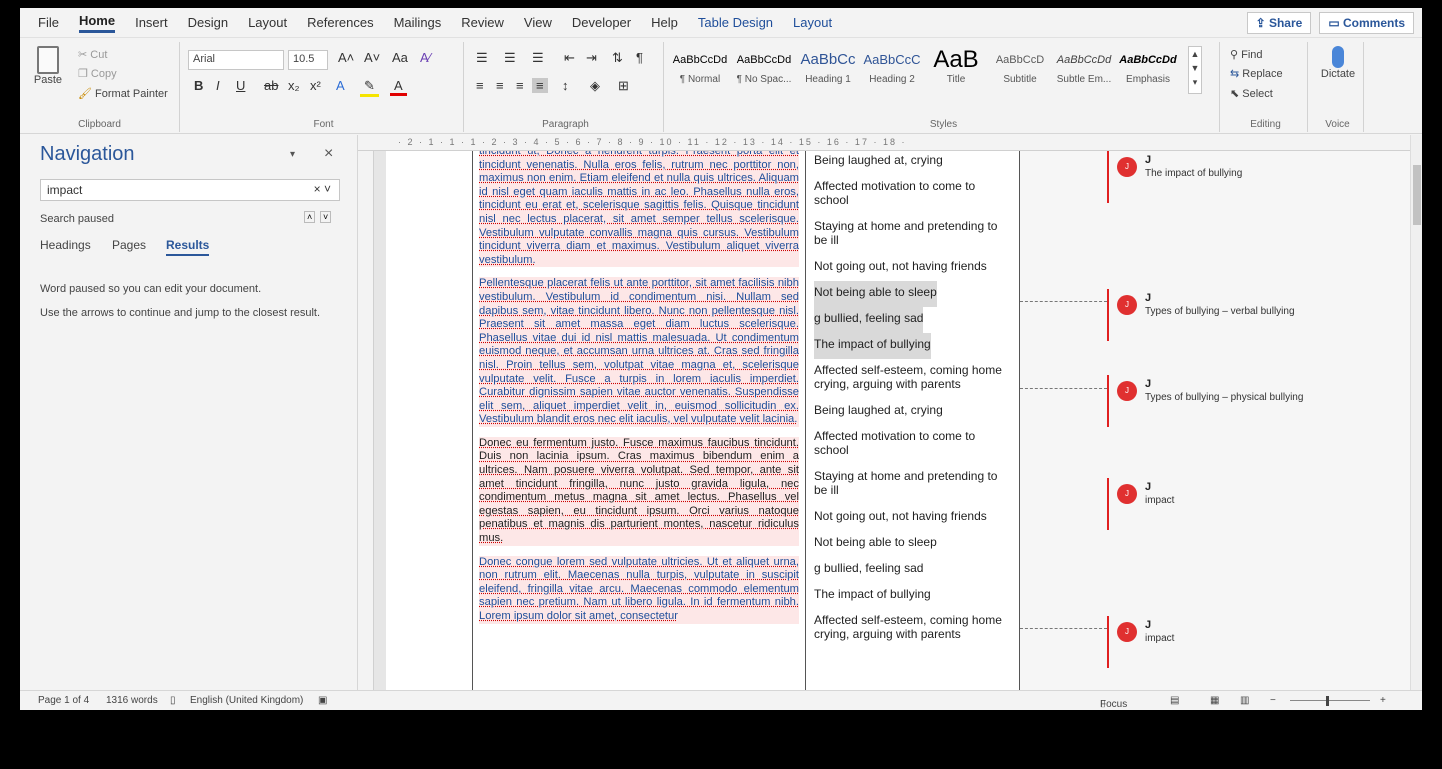 This screenshot has width=1442, height=769. I want to click on zoom-slider, so click(1330, 700).